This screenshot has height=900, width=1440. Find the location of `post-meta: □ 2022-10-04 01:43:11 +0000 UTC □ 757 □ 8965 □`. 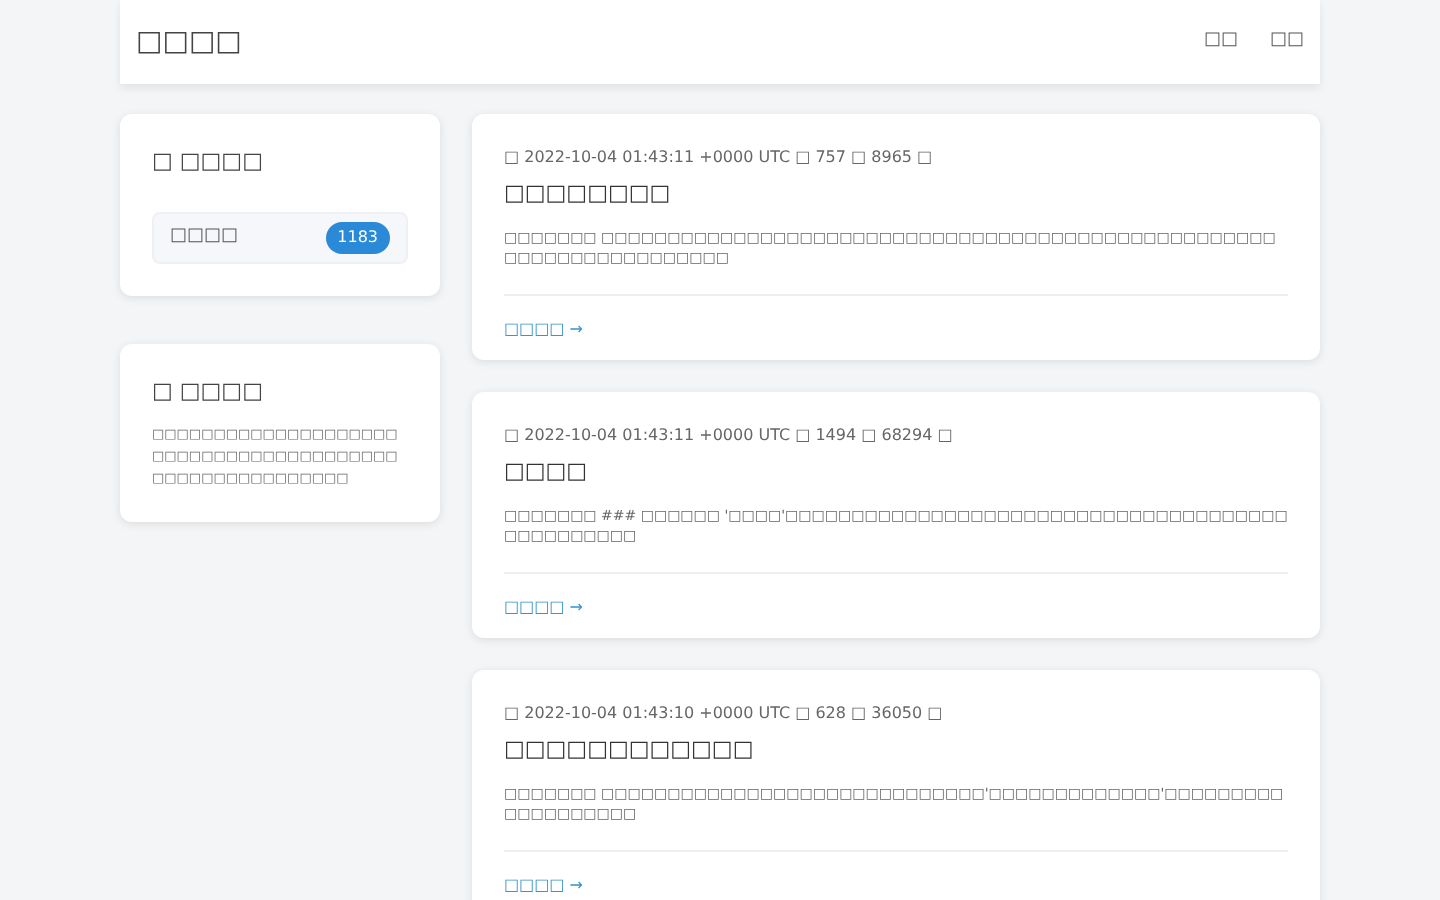

post-meta: □ 2022-10-04 01:43:11 +0000 UTC □ 757 □ 8965 □ is located at coordinates (719, 158).